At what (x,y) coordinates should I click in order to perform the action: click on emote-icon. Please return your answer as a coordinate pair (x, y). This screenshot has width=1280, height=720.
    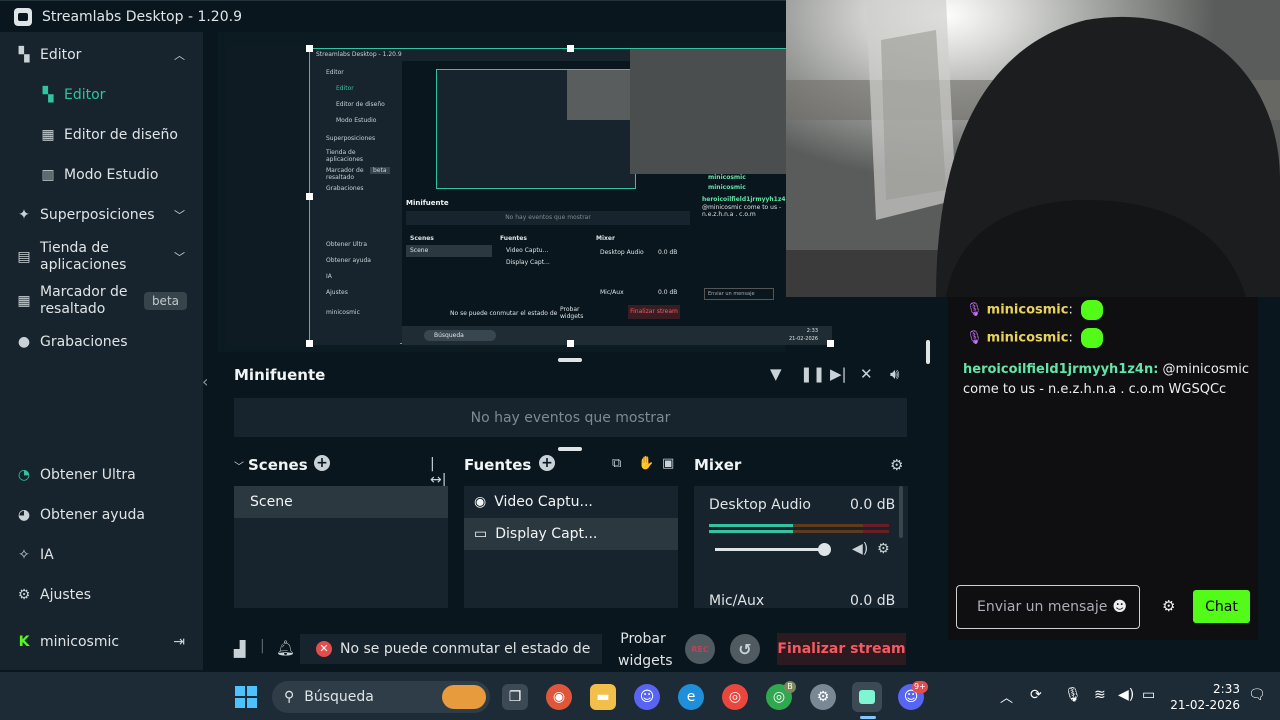
    Looking at the image, I should click on (1091, 310).